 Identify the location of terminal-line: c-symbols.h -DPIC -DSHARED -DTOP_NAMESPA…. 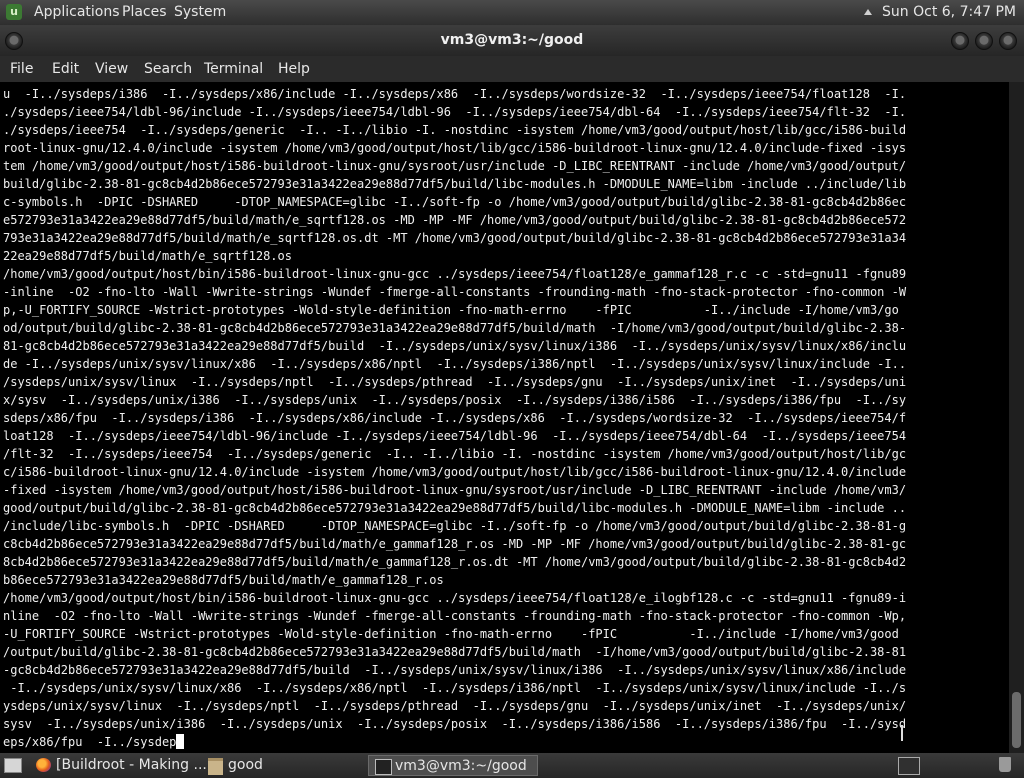
(455, 202).